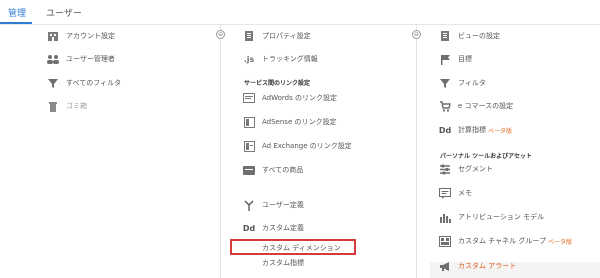  Describe the element at coordinates (475, 169) in the screenshot. I see `item-label: セグメント` at that location.